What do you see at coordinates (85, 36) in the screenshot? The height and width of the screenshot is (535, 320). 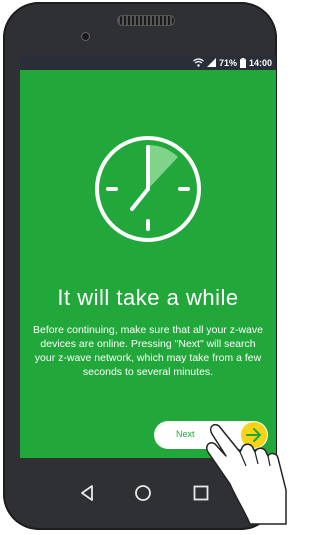 I see `front-camera` at bounding box center [85, 36].